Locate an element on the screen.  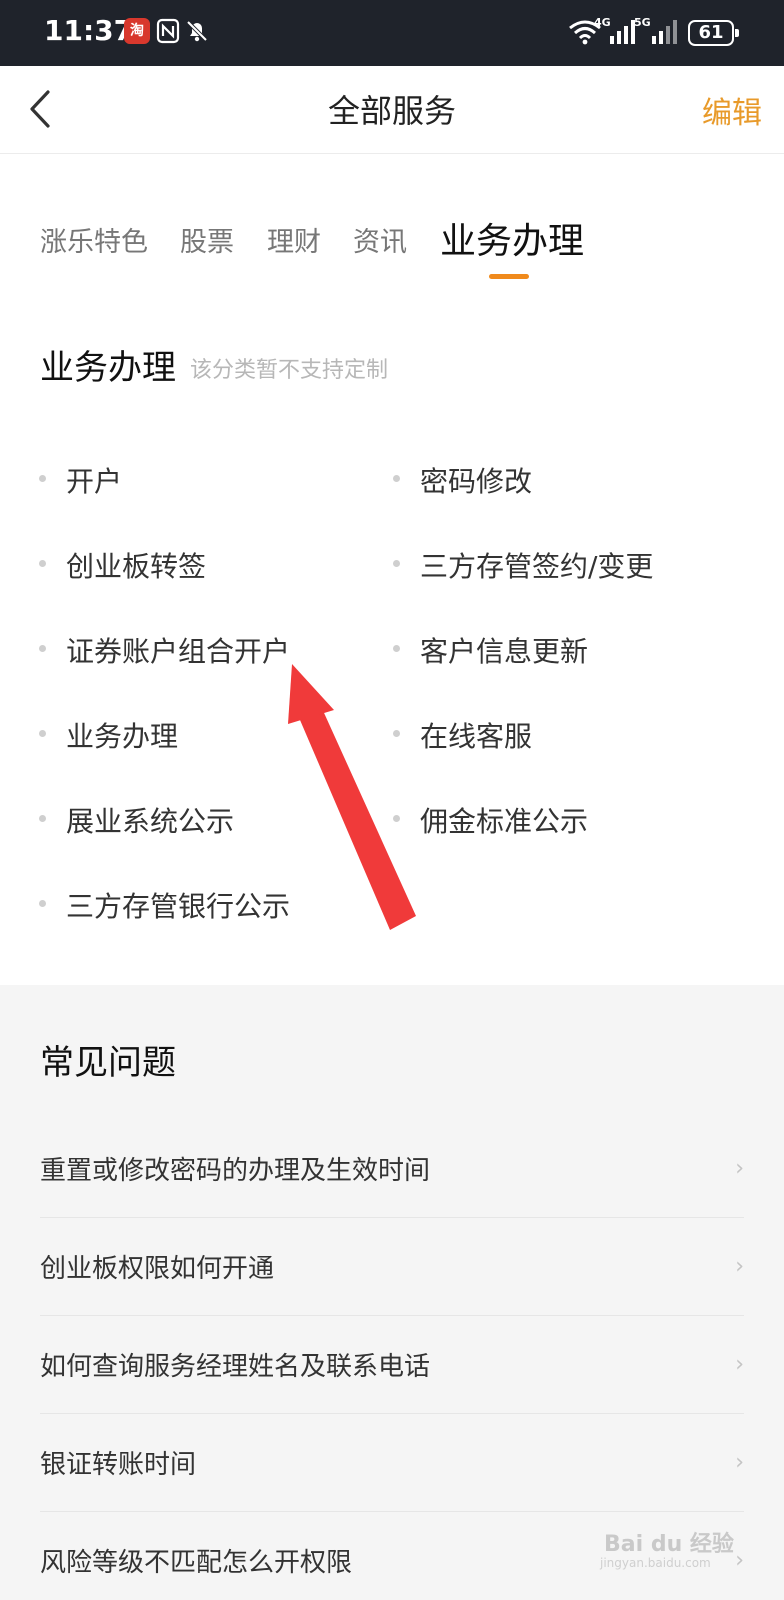
baidu-jingyan-watermark: Bai du 经验 jingyan.baidu.com is located at coordinates (685, 1550).